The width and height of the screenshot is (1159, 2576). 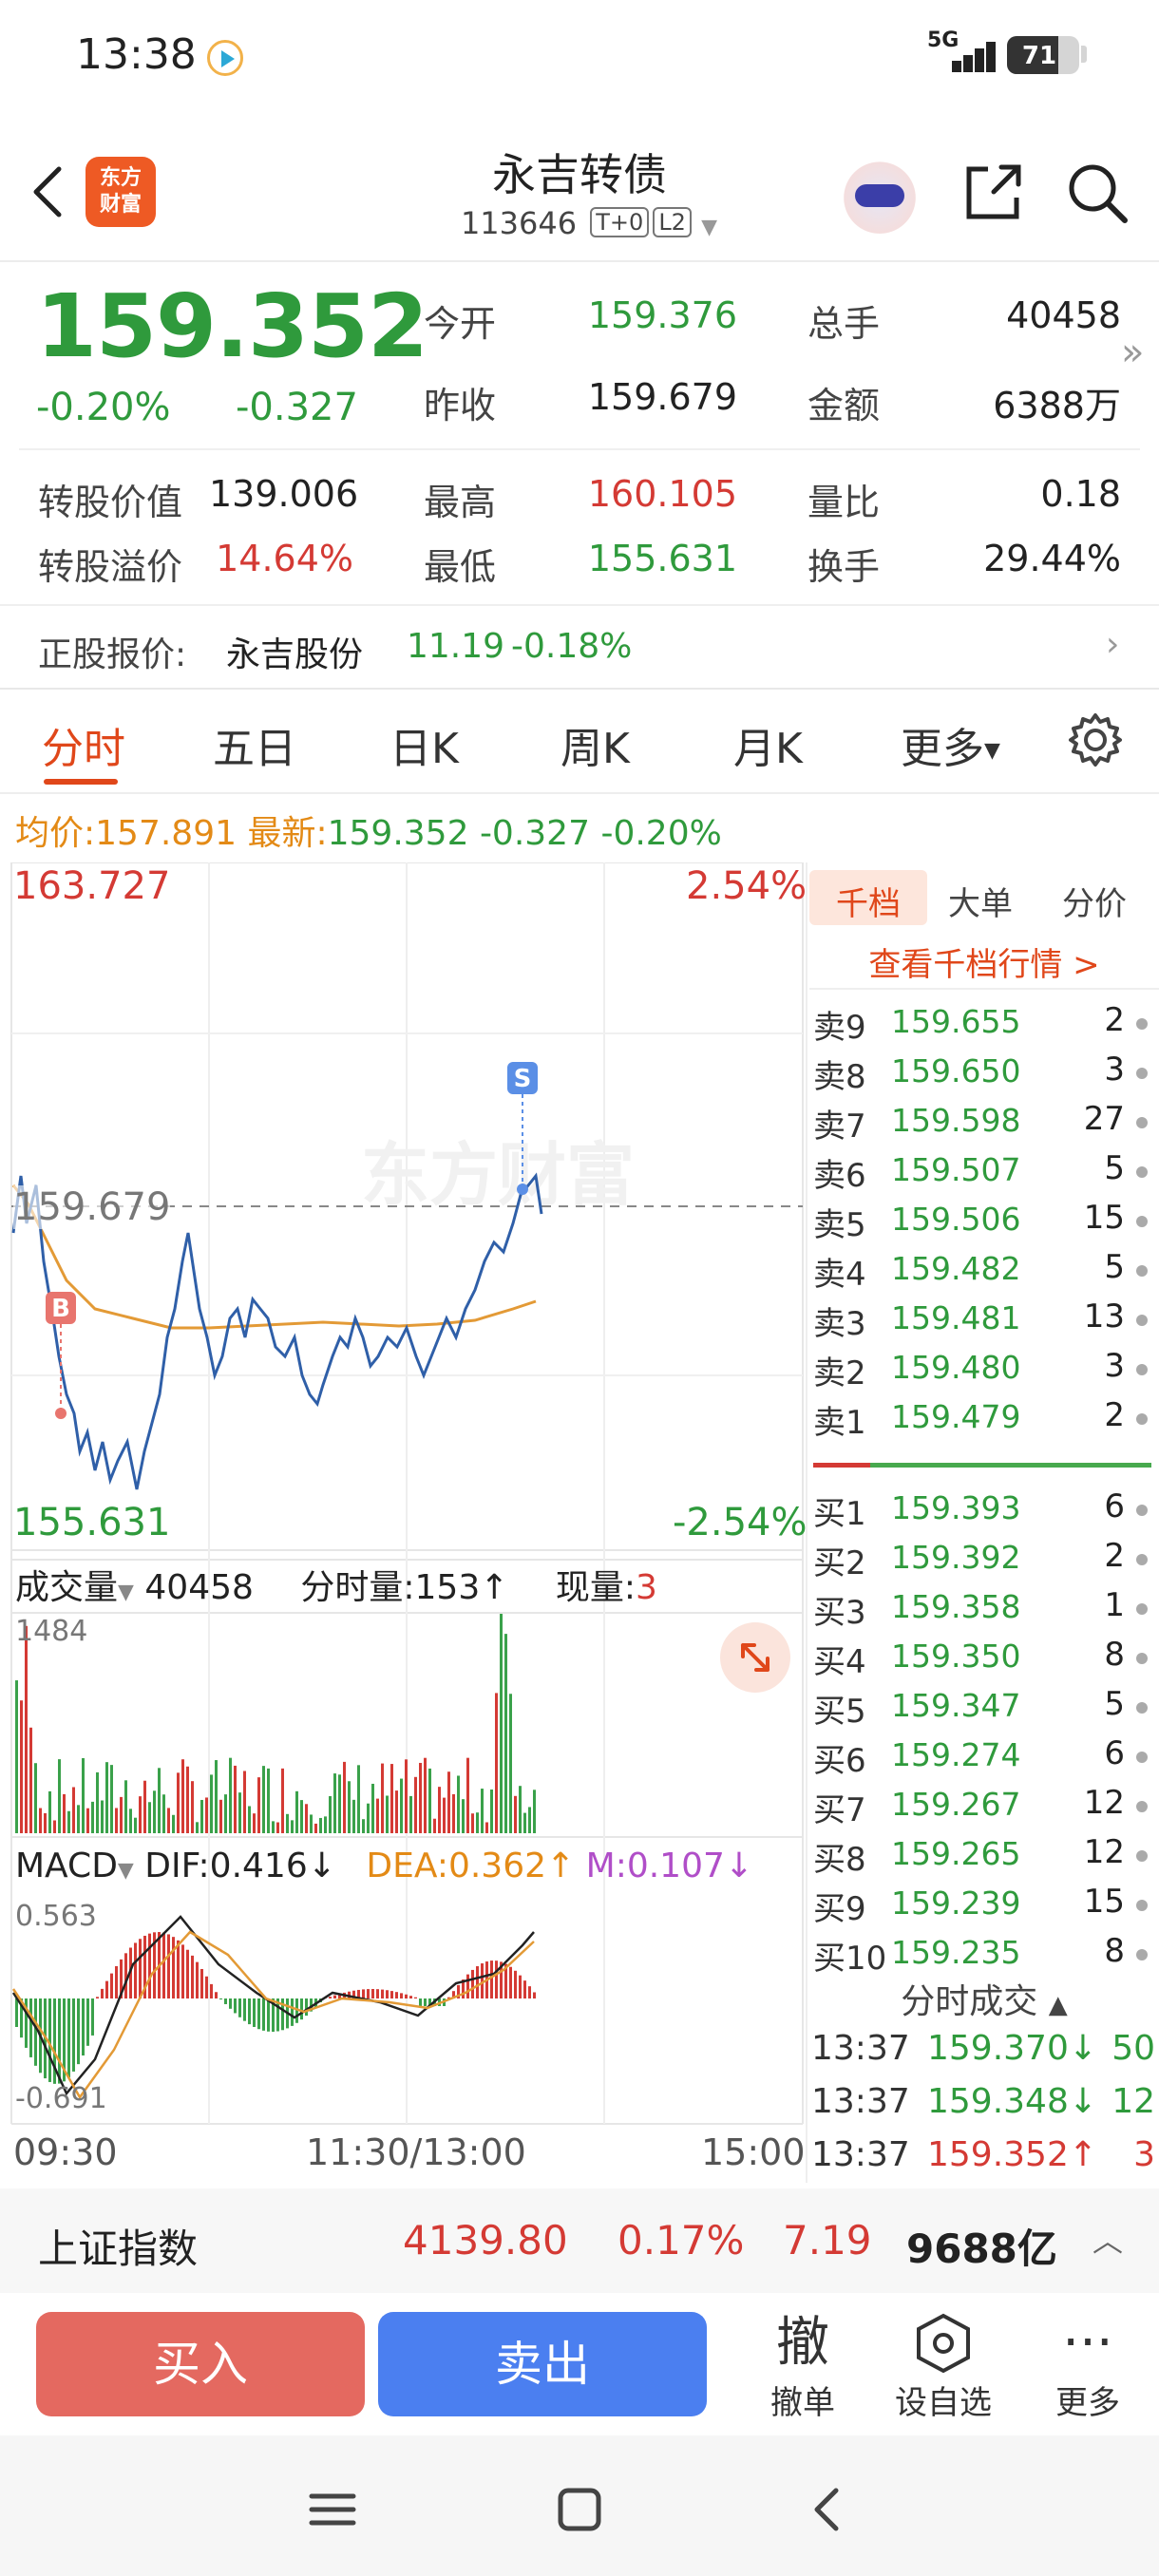 I want to click on macd-header: MACD▼ DIF:0.416↓ DEA:0.362↑ M:0.107↓, so click(x=384, y=1866).